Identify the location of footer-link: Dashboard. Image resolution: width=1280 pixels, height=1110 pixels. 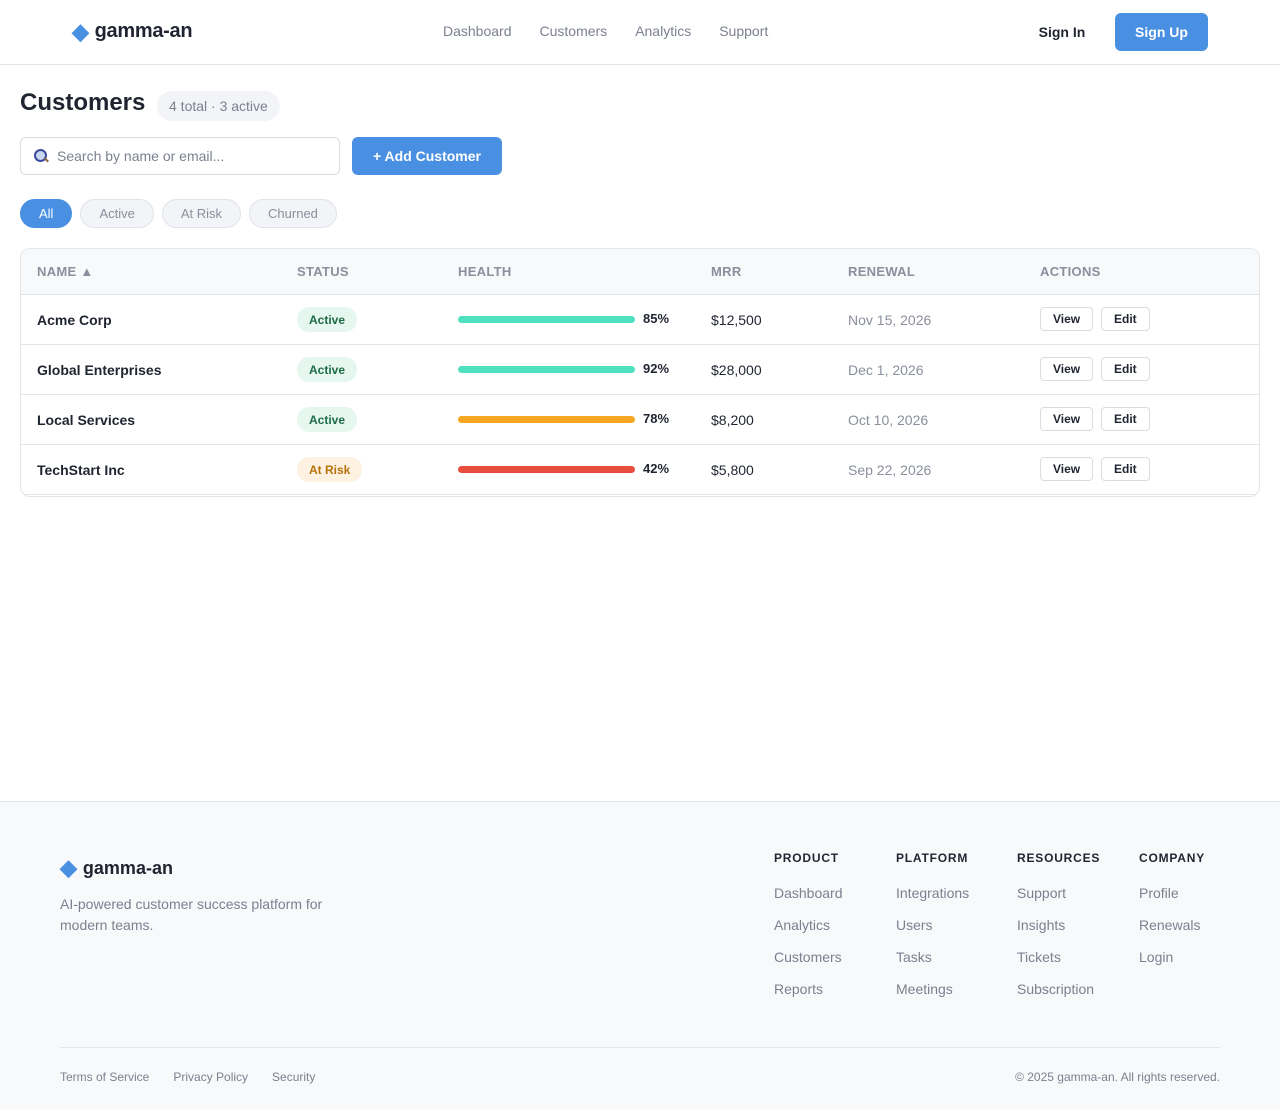
(808, 894).